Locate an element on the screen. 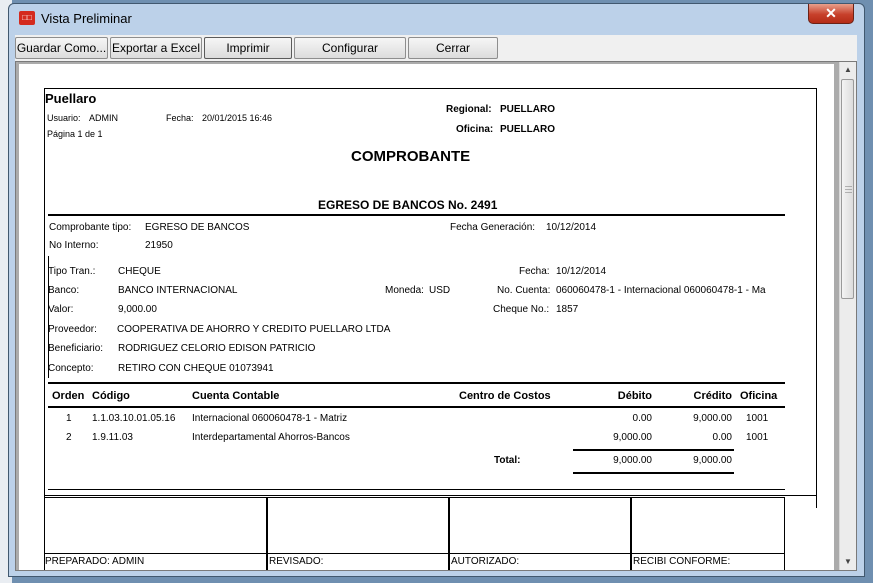  internal-no-label: No Interno: is located at coordinates (74, 245).